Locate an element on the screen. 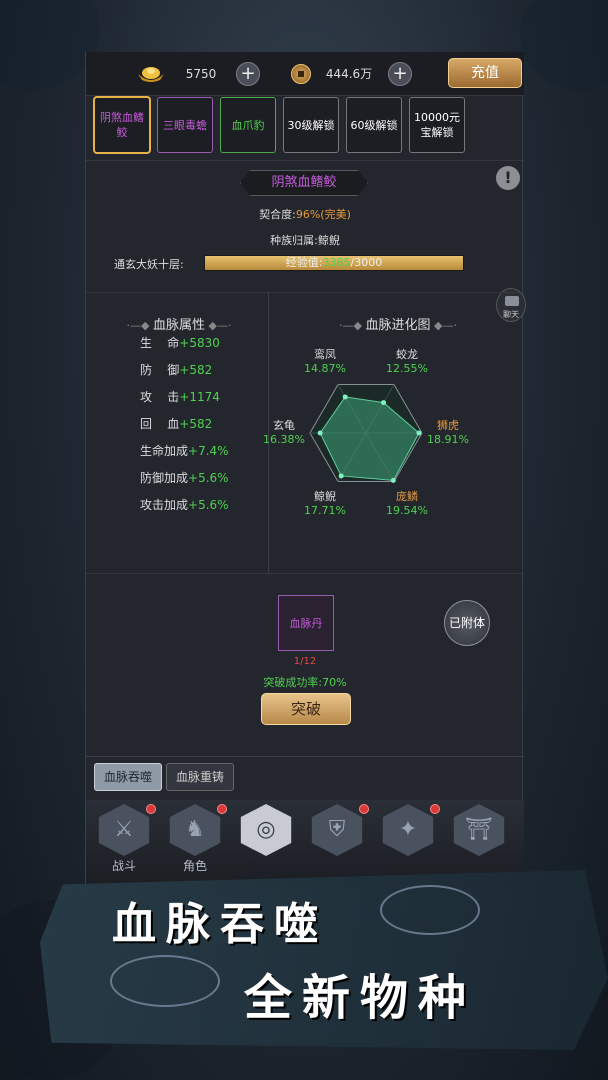  experience-bar: 经验值:3385/3000 is located at coordinates (334, 263).